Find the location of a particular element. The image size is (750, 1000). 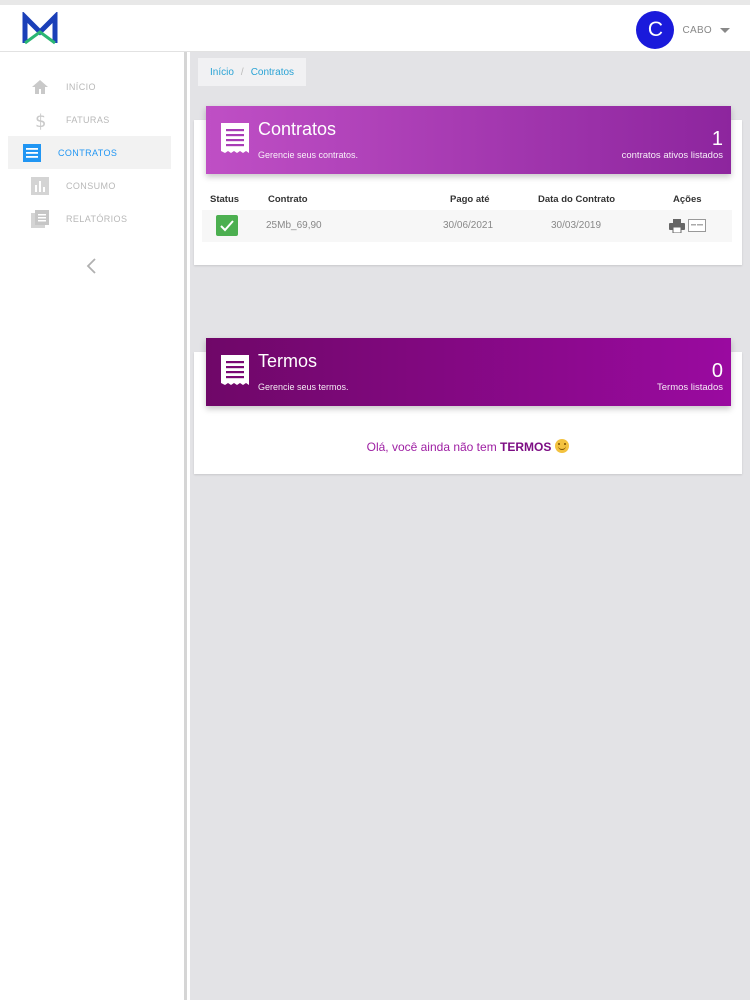

empty-text: Olá, você ainda não tem is located at coordinates (433, 447).